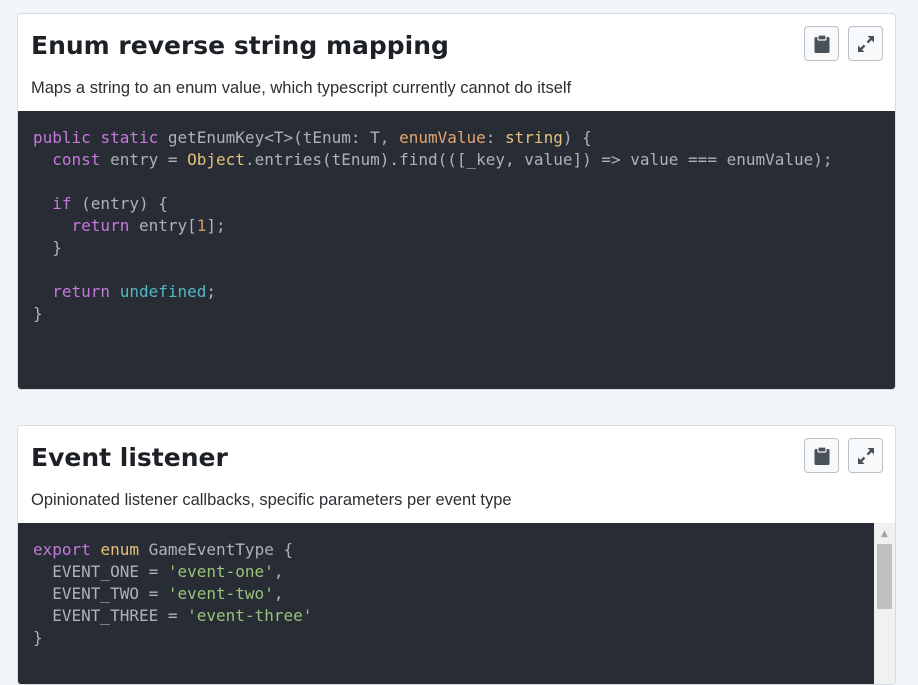 The width and height of the screenshot is (918, 685). Describe the element at coordinates (446, 572) in the screenshot. I see `code-line: EVENT_ONE = 'event-one',` at that location.